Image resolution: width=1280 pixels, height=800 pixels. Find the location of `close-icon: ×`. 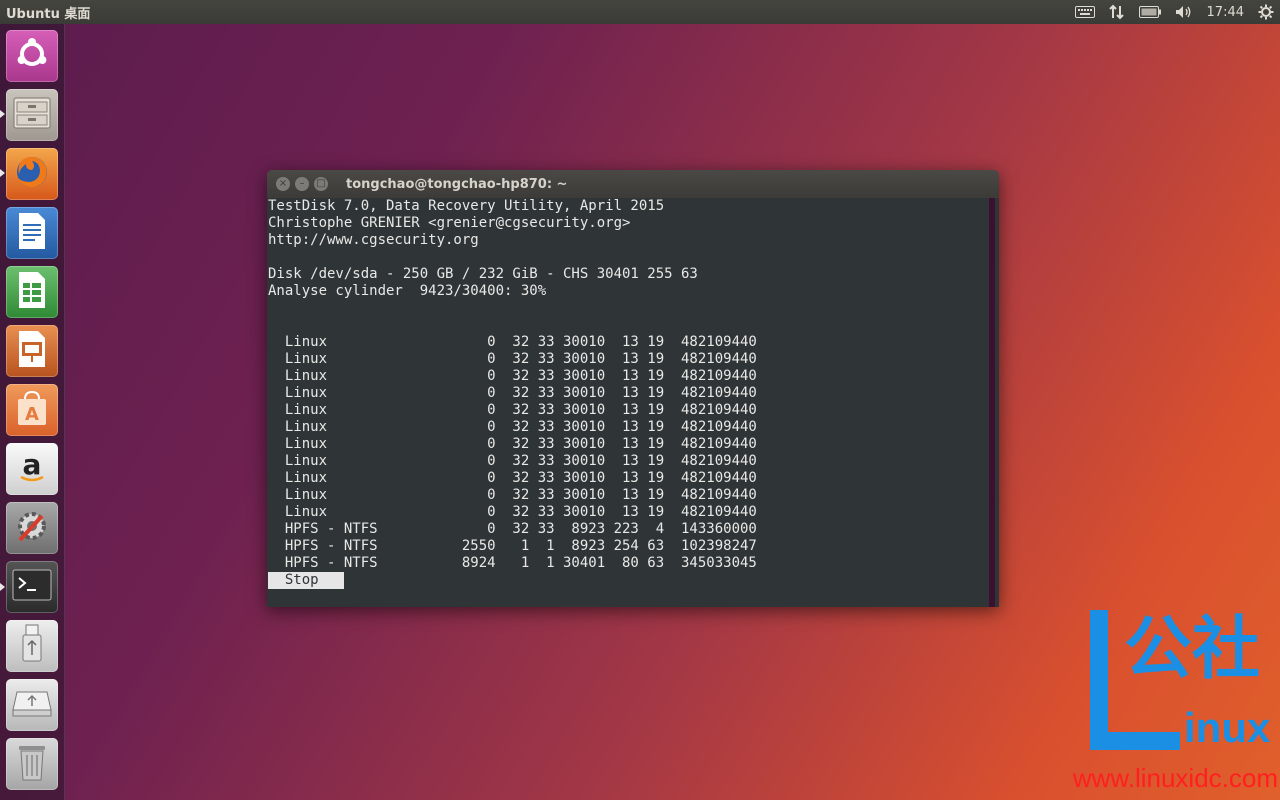

close-icon: × is located at coordinates (283, 183).